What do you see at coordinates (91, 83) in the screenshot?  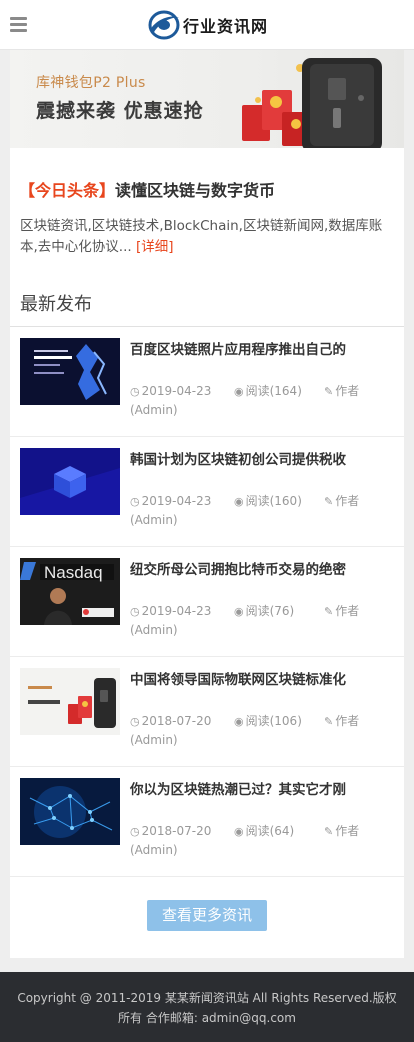 I see `banner-subtitle: 库神钱包P2 Plus` at bounding box center [91, 83].